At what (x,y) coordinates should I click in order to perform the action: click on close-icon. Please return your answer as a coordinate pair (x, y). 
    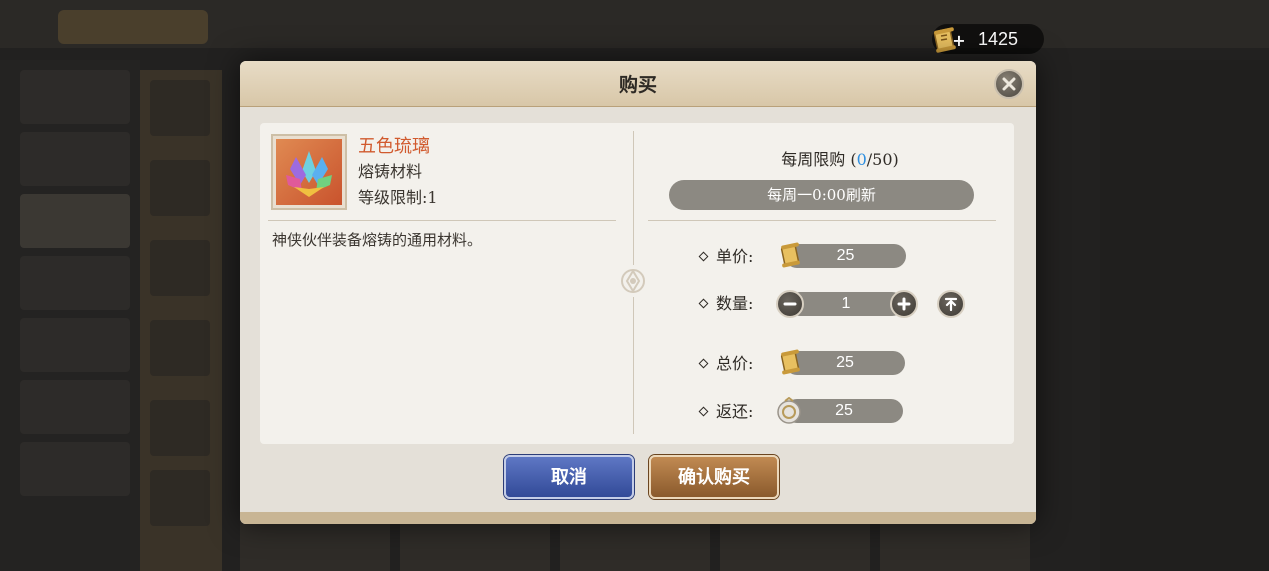
    Looking at the image, I should click on (1009, 84).